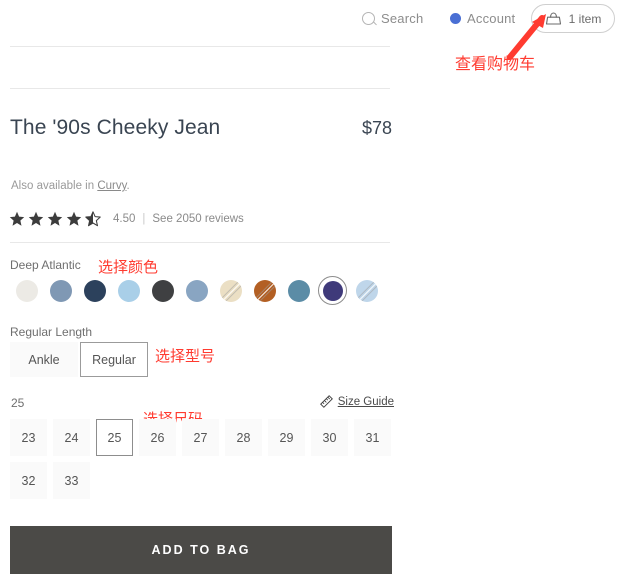 This screenshot has width=622, height=578. Describe the element at coordinates (28, 480) in the screenshot. I see `size-option-32: 32` at that location.